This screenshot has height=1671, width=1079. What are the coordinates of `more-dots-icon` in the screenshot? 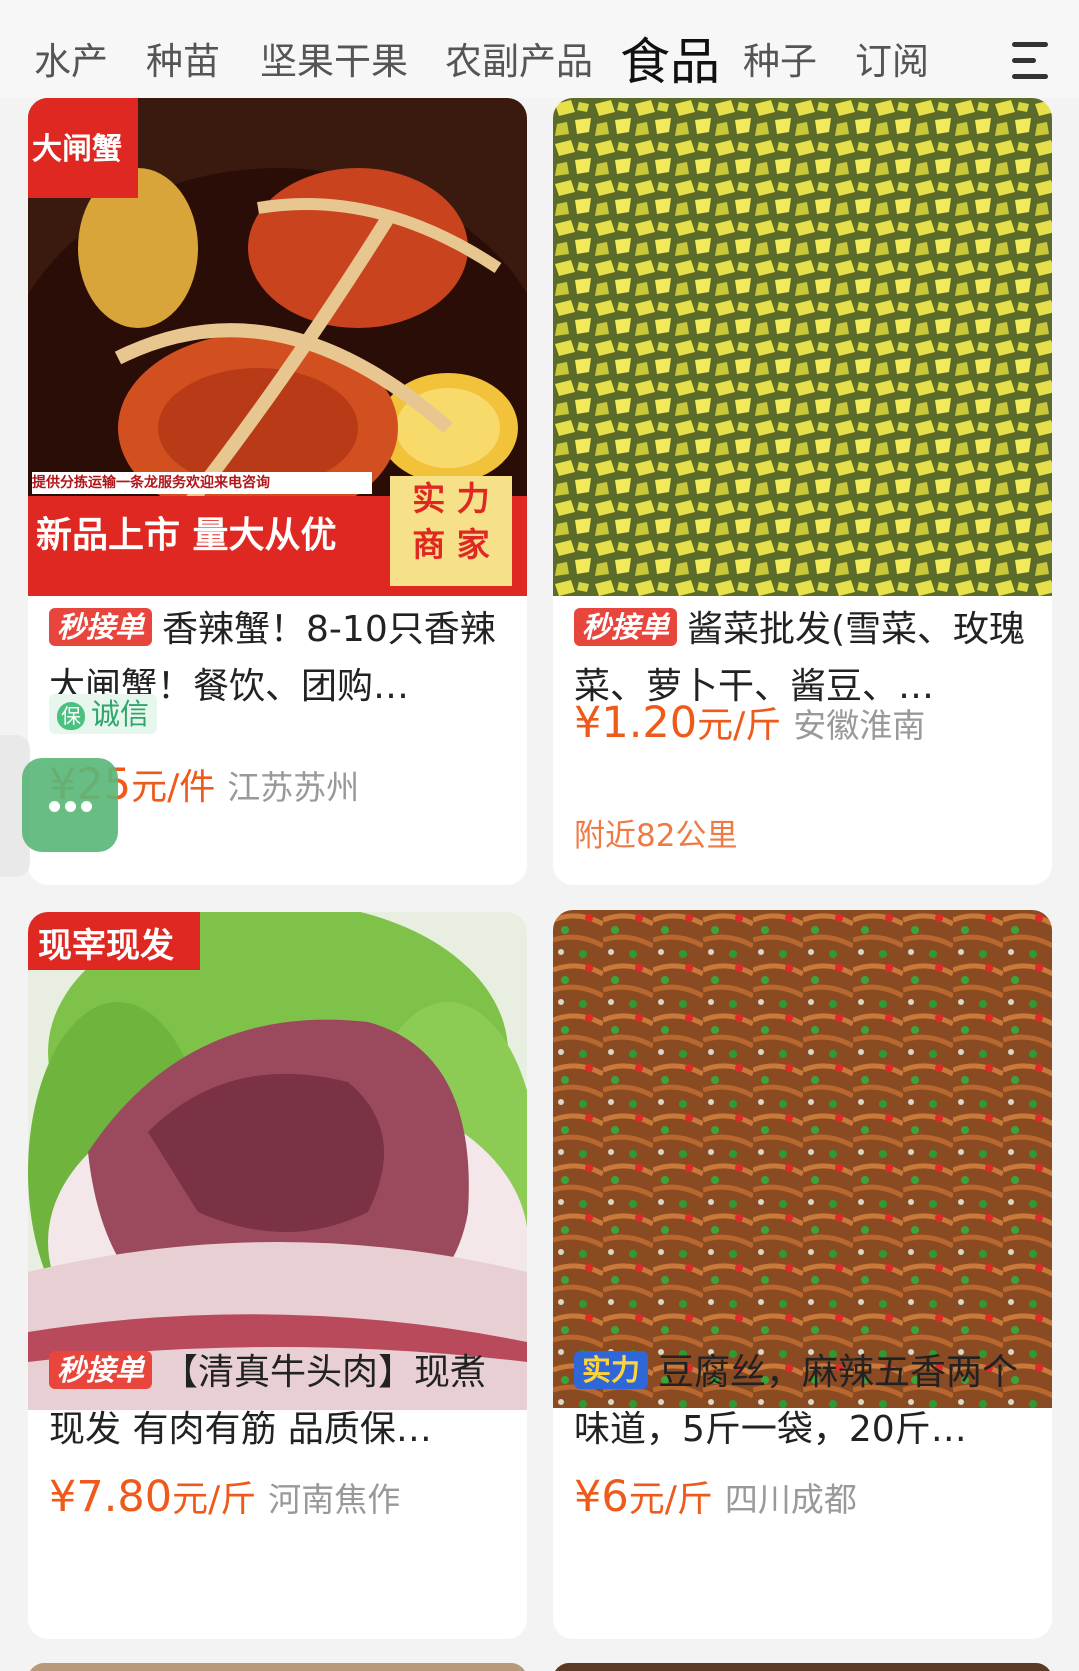 It's located at (70, 805).